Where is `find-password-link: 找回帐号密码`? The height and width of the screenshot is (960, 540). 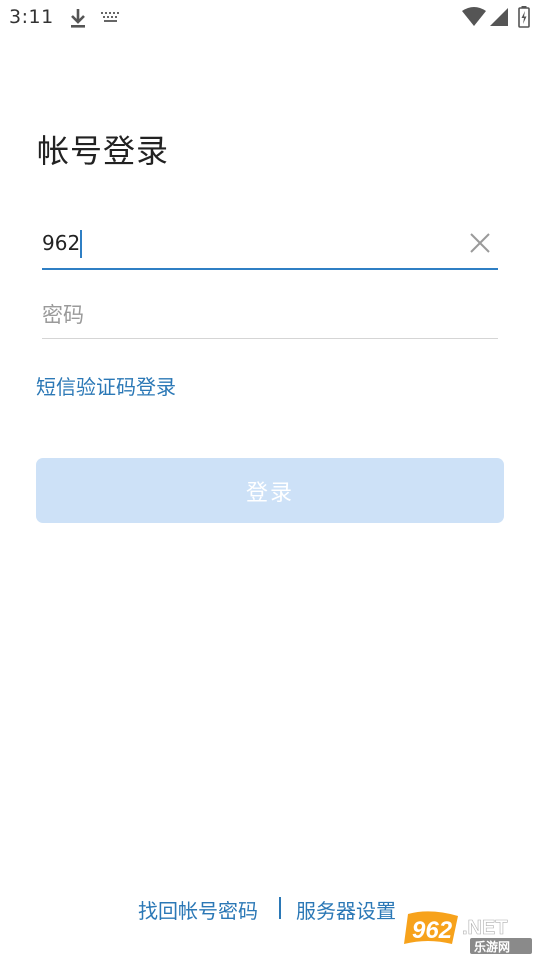 find-password-link: 找回帐号密码 is located at coordinates (198, 909).